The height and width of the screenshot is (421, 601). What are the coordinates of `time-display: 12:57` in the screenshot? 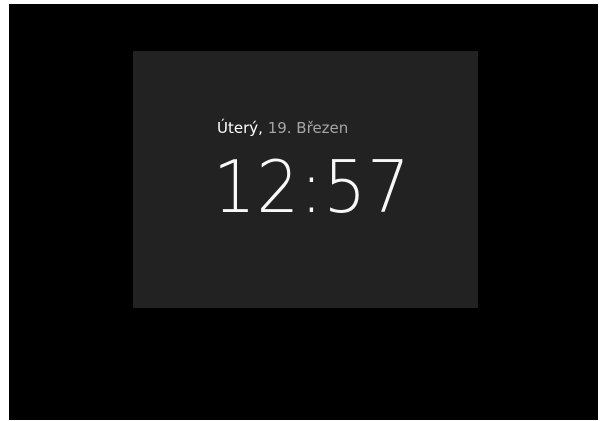 It's located at (312, 187).